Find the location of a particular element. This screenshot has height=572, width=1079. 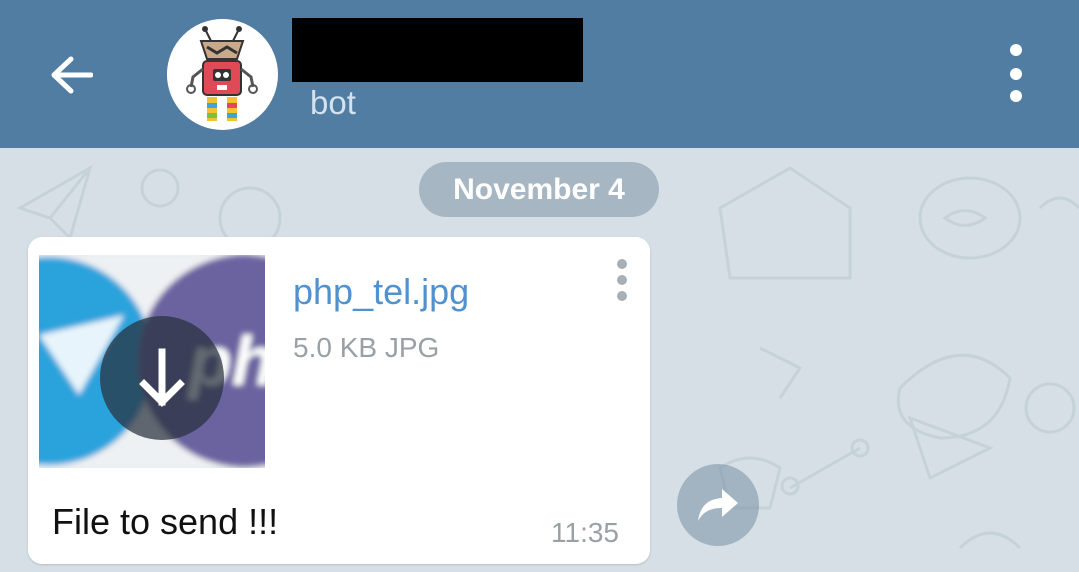

date-separator: November 4 is located at coordinates (539, 189).